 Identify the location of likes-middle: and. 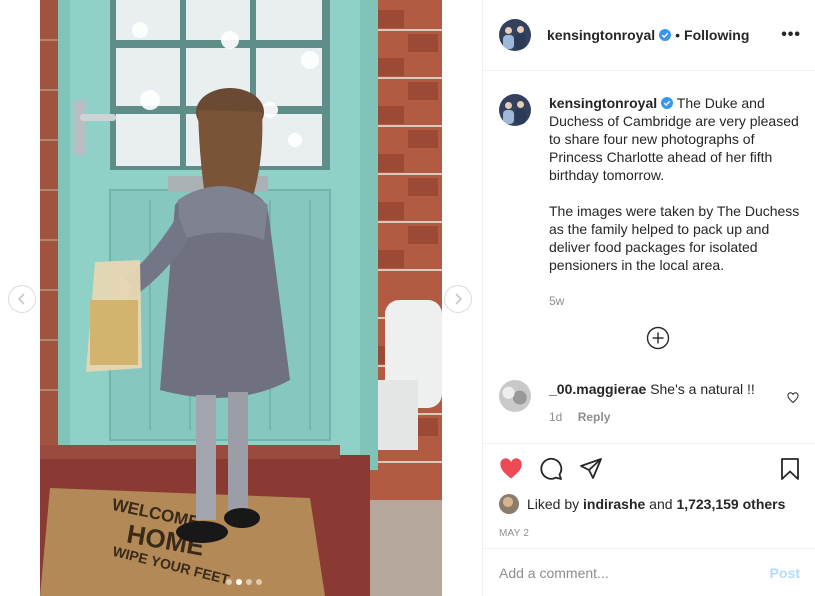
(661, 504).